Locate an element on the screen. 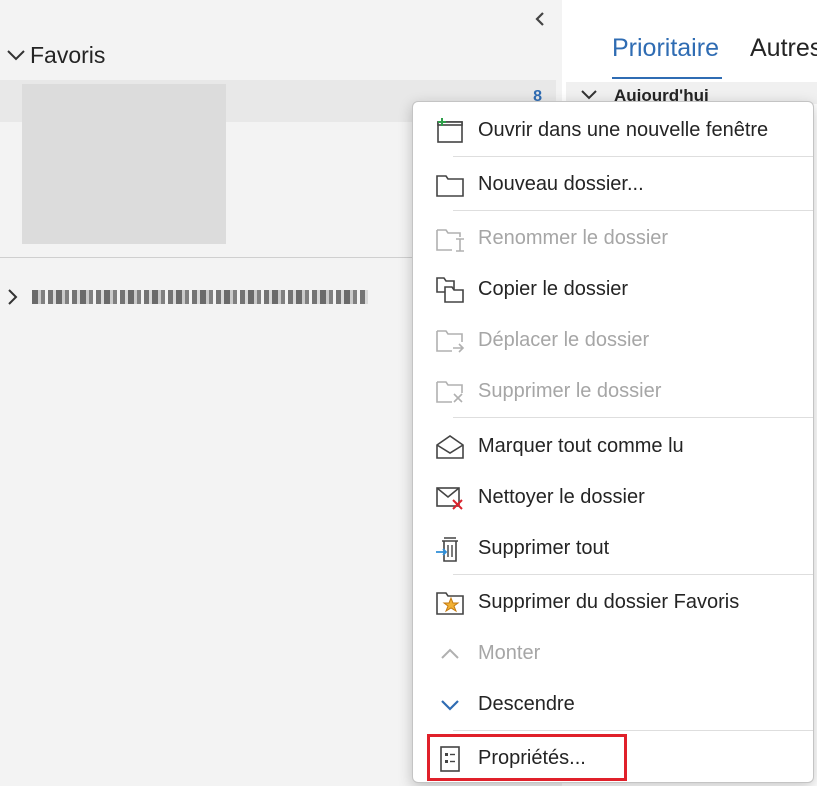 This screenshot has width=817, height=786. move-folder-icon is located at coordinates (450, 341).